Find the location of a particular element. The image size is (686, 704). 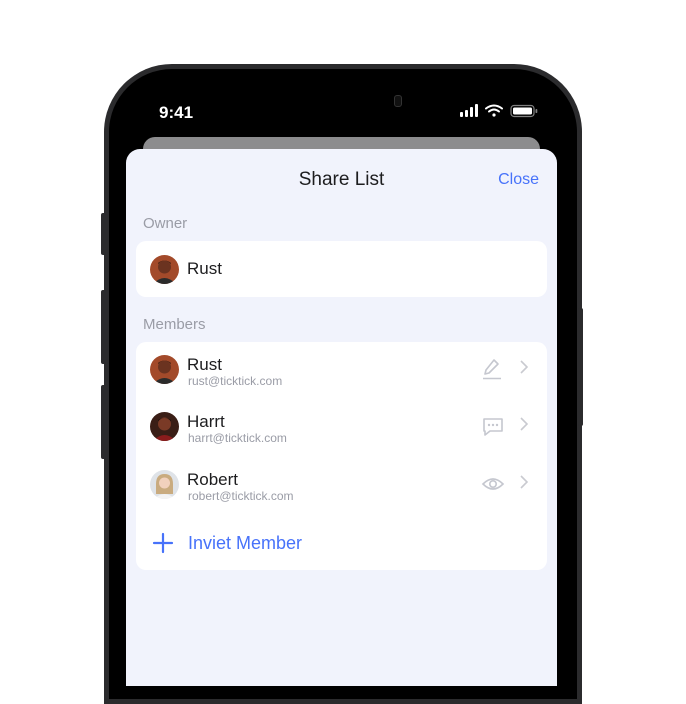

signal-icon is located at coordinates (469, 110).